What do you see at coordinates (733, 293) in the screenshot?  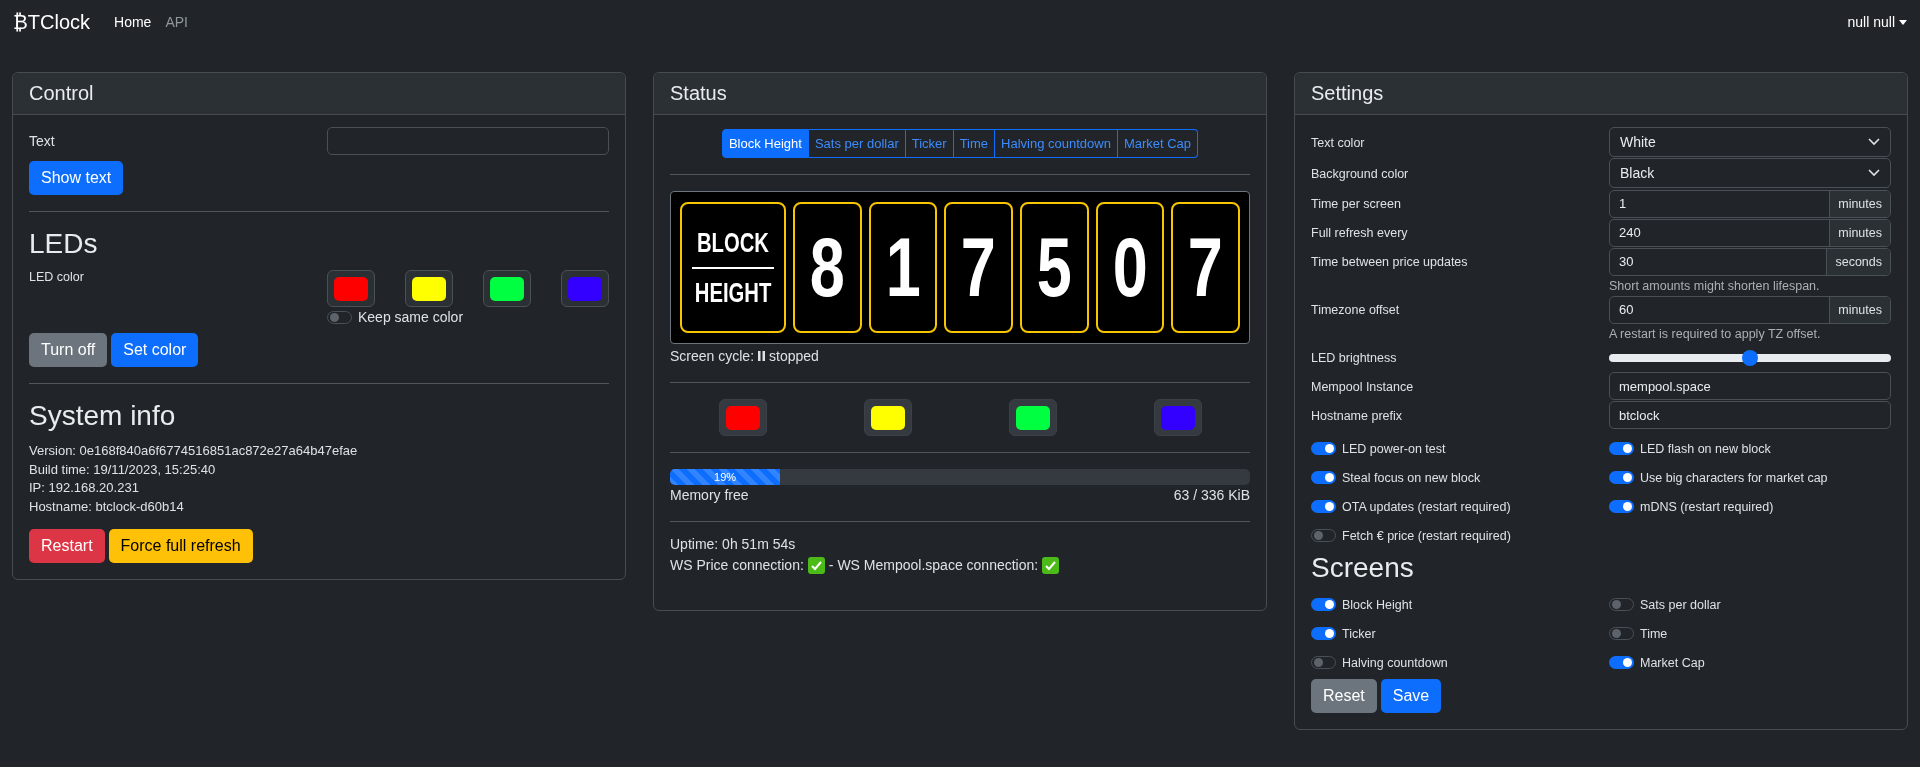 I see `display-label: HEIGHT` at bounding box center [733, 293].